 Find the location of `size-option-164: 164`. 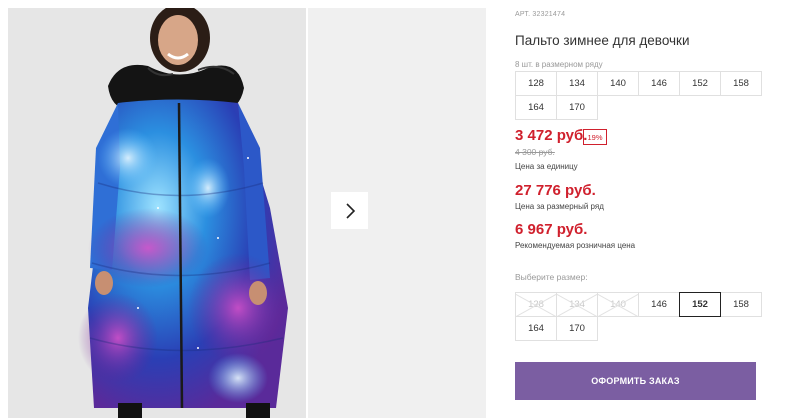

size-option-164: 164 is located at coordinates (536, 328).